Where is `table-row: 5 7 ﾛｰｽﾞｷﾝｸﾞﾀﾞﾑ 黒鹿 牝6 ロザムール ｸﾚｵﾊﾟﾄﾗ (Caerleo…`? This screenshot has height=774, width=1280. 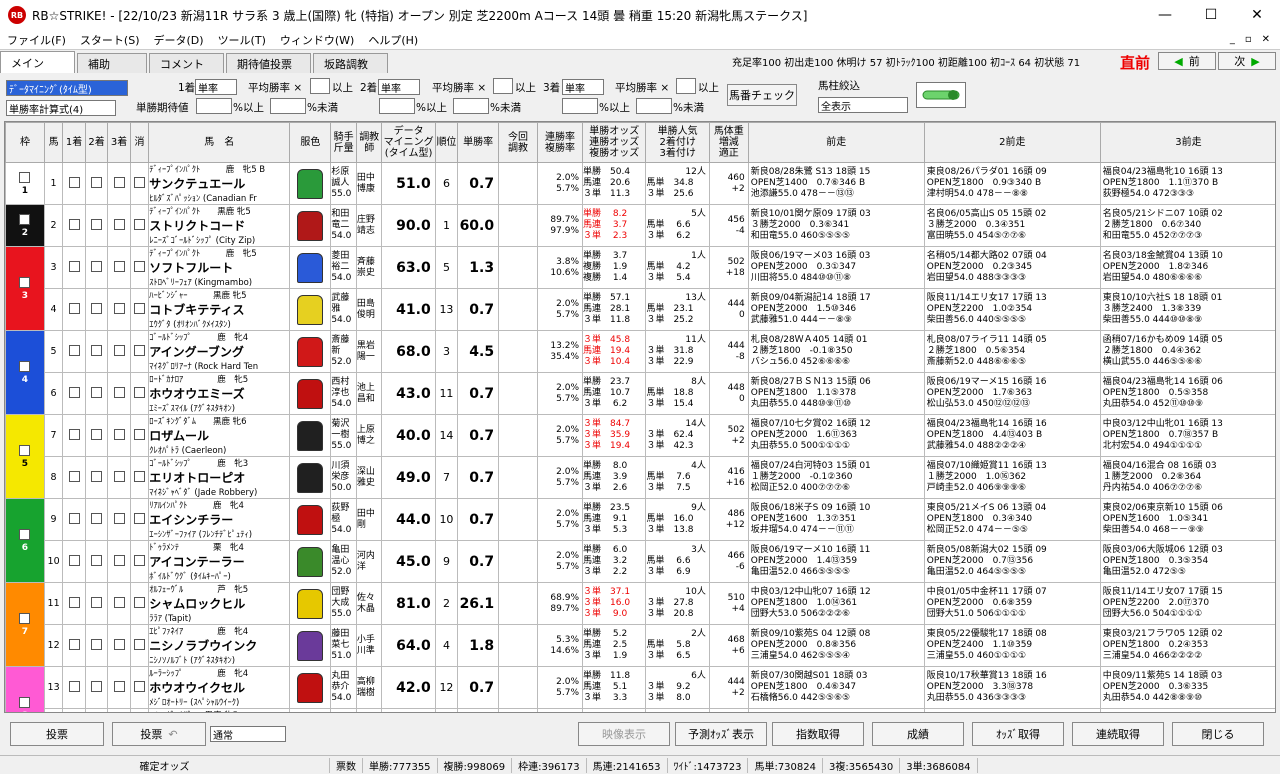 table-row: 5 7 ﾛｰｽﾞｷﾝｸﾞﾀﾞﾑ 黒鹿 牝6 ロザムール ｸﾚｵﾊﾟﾄﾗ (Caerleo… is located at coordinates (640, 456).